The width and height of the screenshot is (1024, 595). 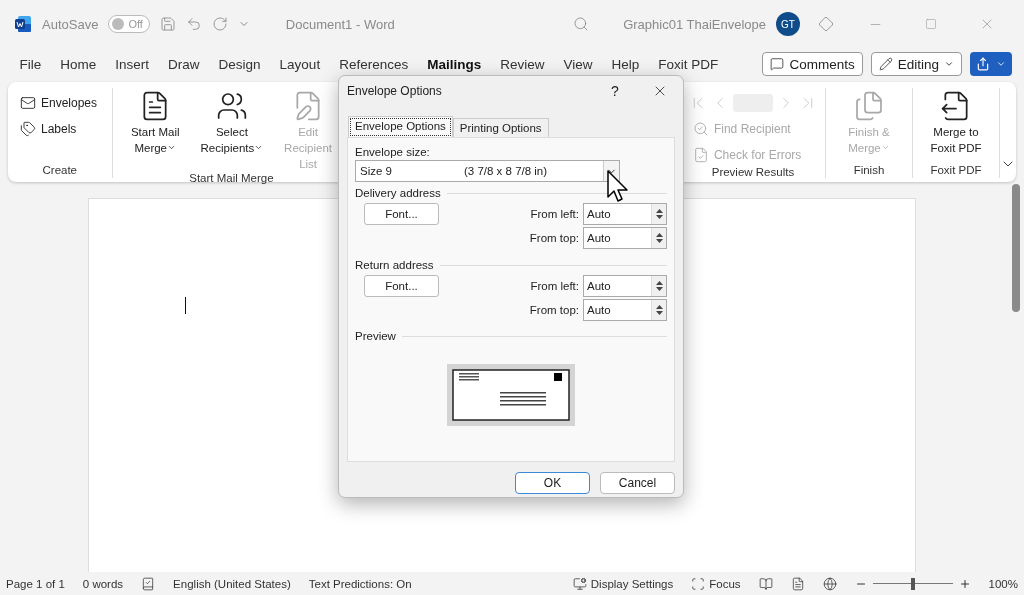 I want to click on ribbon-button: Start Mail Merge, so click(x=155, y=130).